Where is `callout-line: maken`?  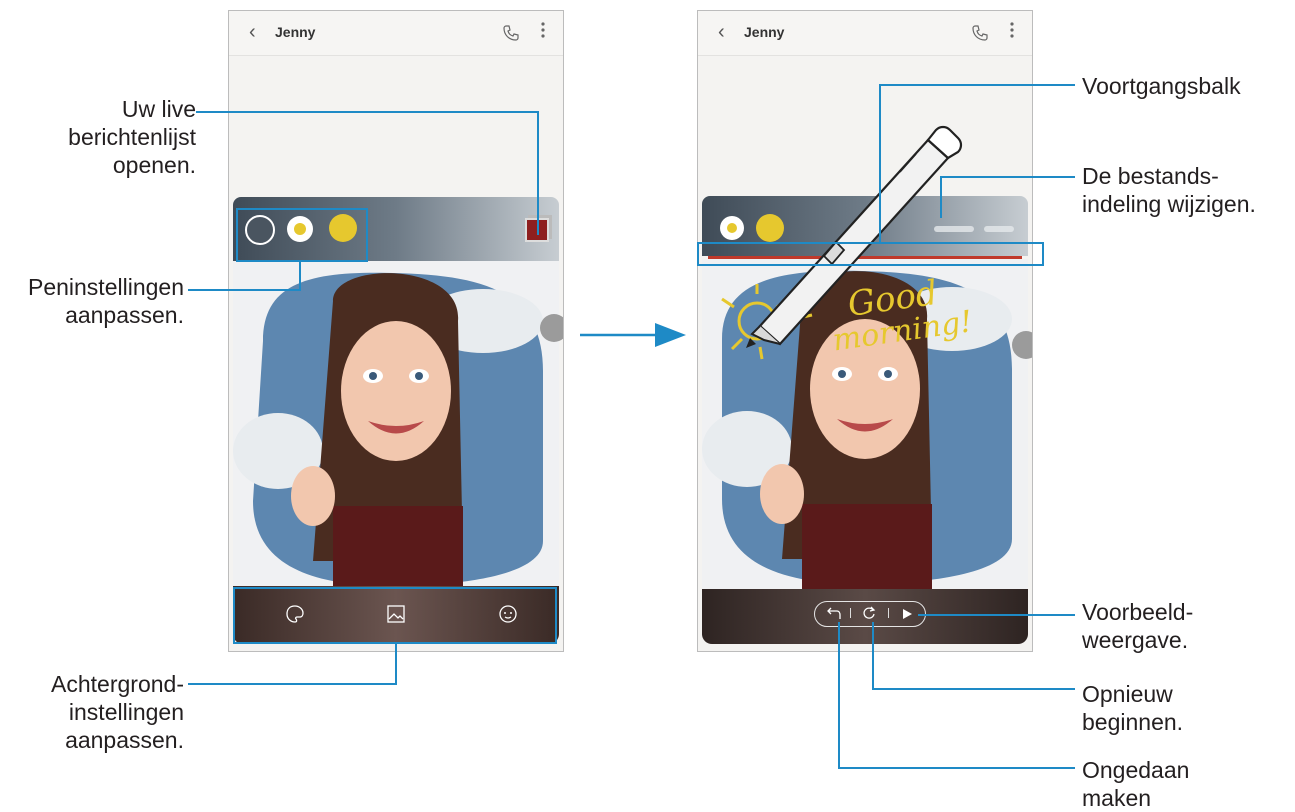
callout-line: maken is located at coordinates (1117, 798).